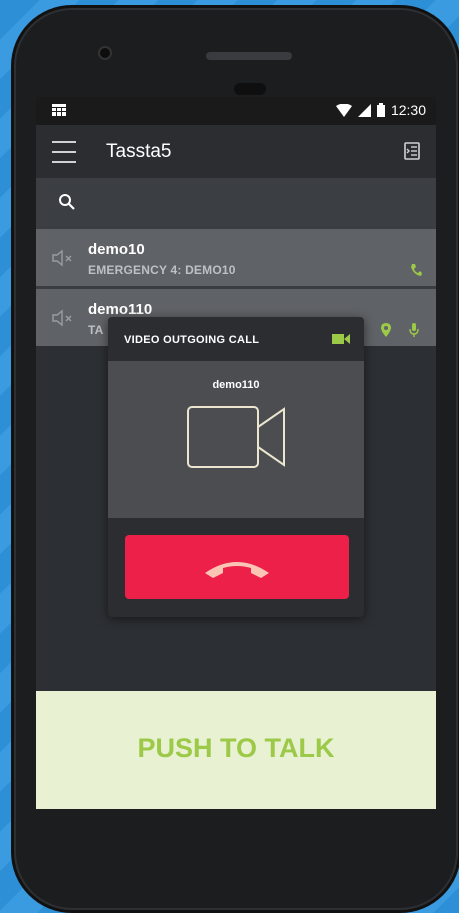 Image resolution: width=459 pixels, height=913 pixels. I want to click on hangup-icon, so click(237, 568).